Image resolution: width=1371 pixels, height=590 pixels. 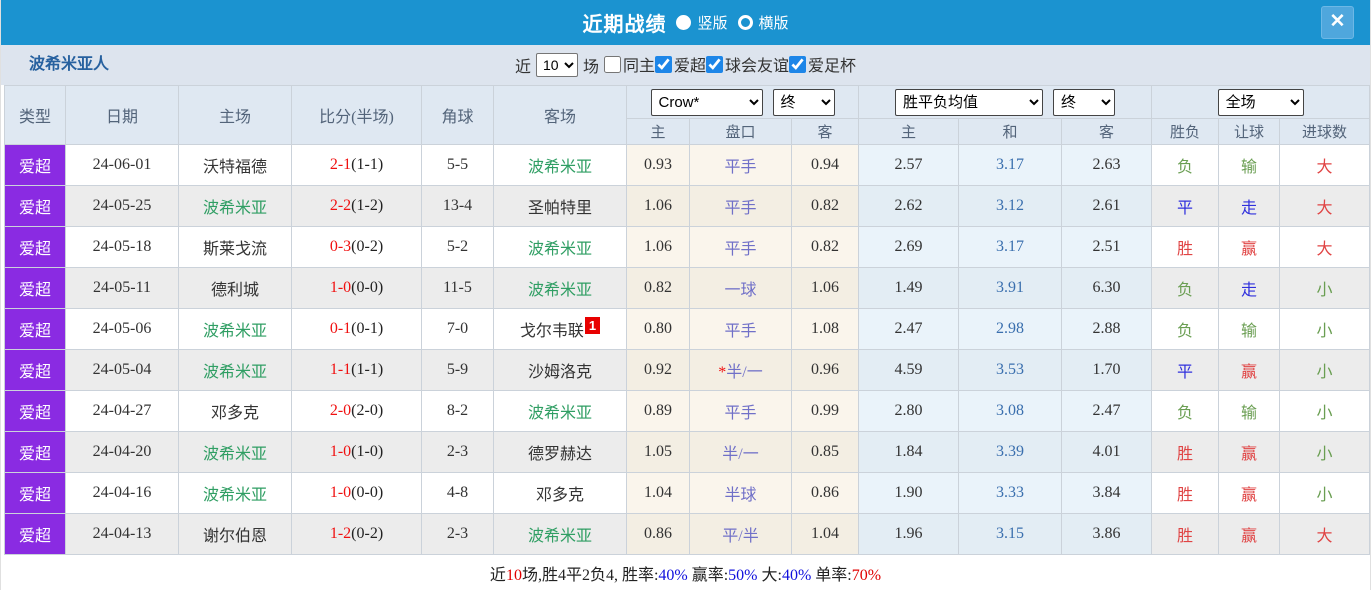 I want to click on handicap-result-cell: 输, so click(x=1249, y=165).